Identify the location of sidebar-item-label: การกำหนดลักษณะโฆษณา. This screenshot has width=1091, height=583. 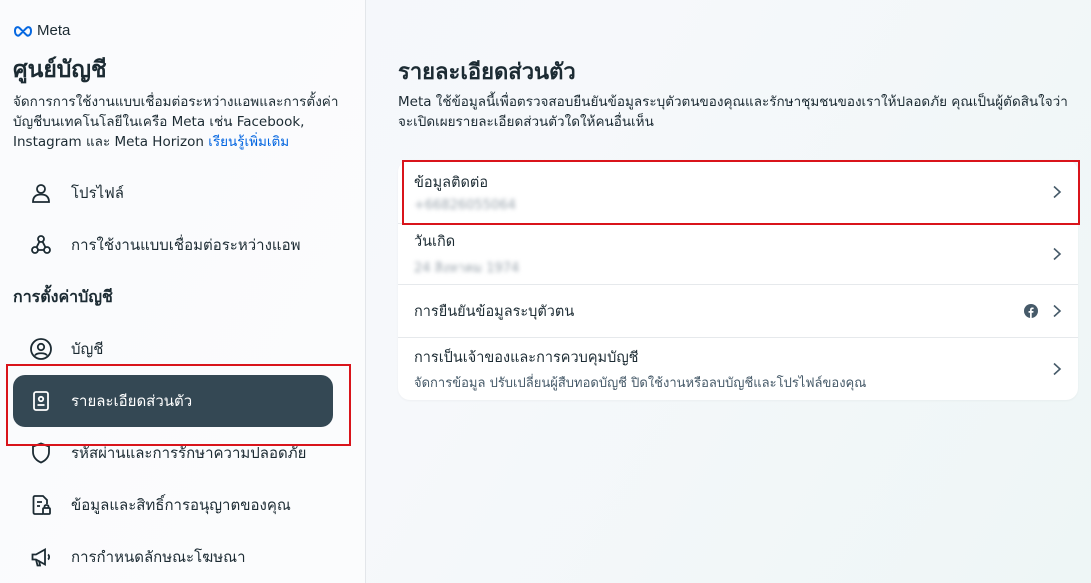
(158, 557).